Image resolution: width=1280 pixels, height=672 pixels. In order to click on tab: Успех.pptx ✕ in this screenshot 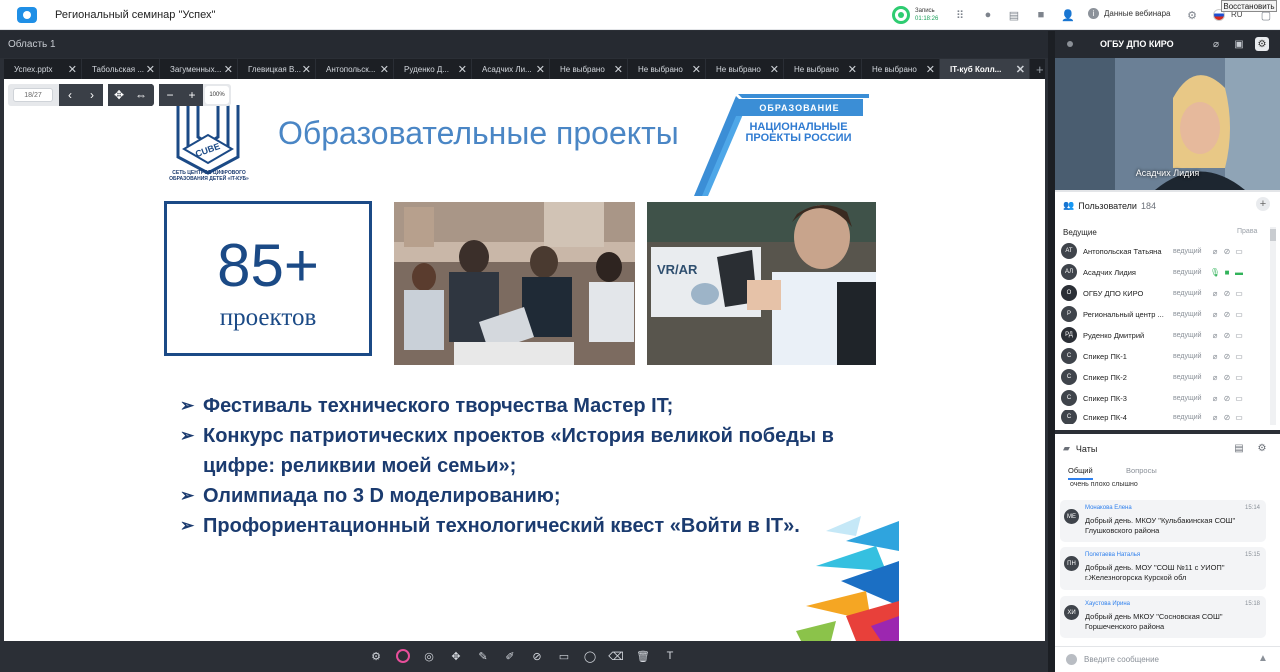, I will do `click(43, 69)`.